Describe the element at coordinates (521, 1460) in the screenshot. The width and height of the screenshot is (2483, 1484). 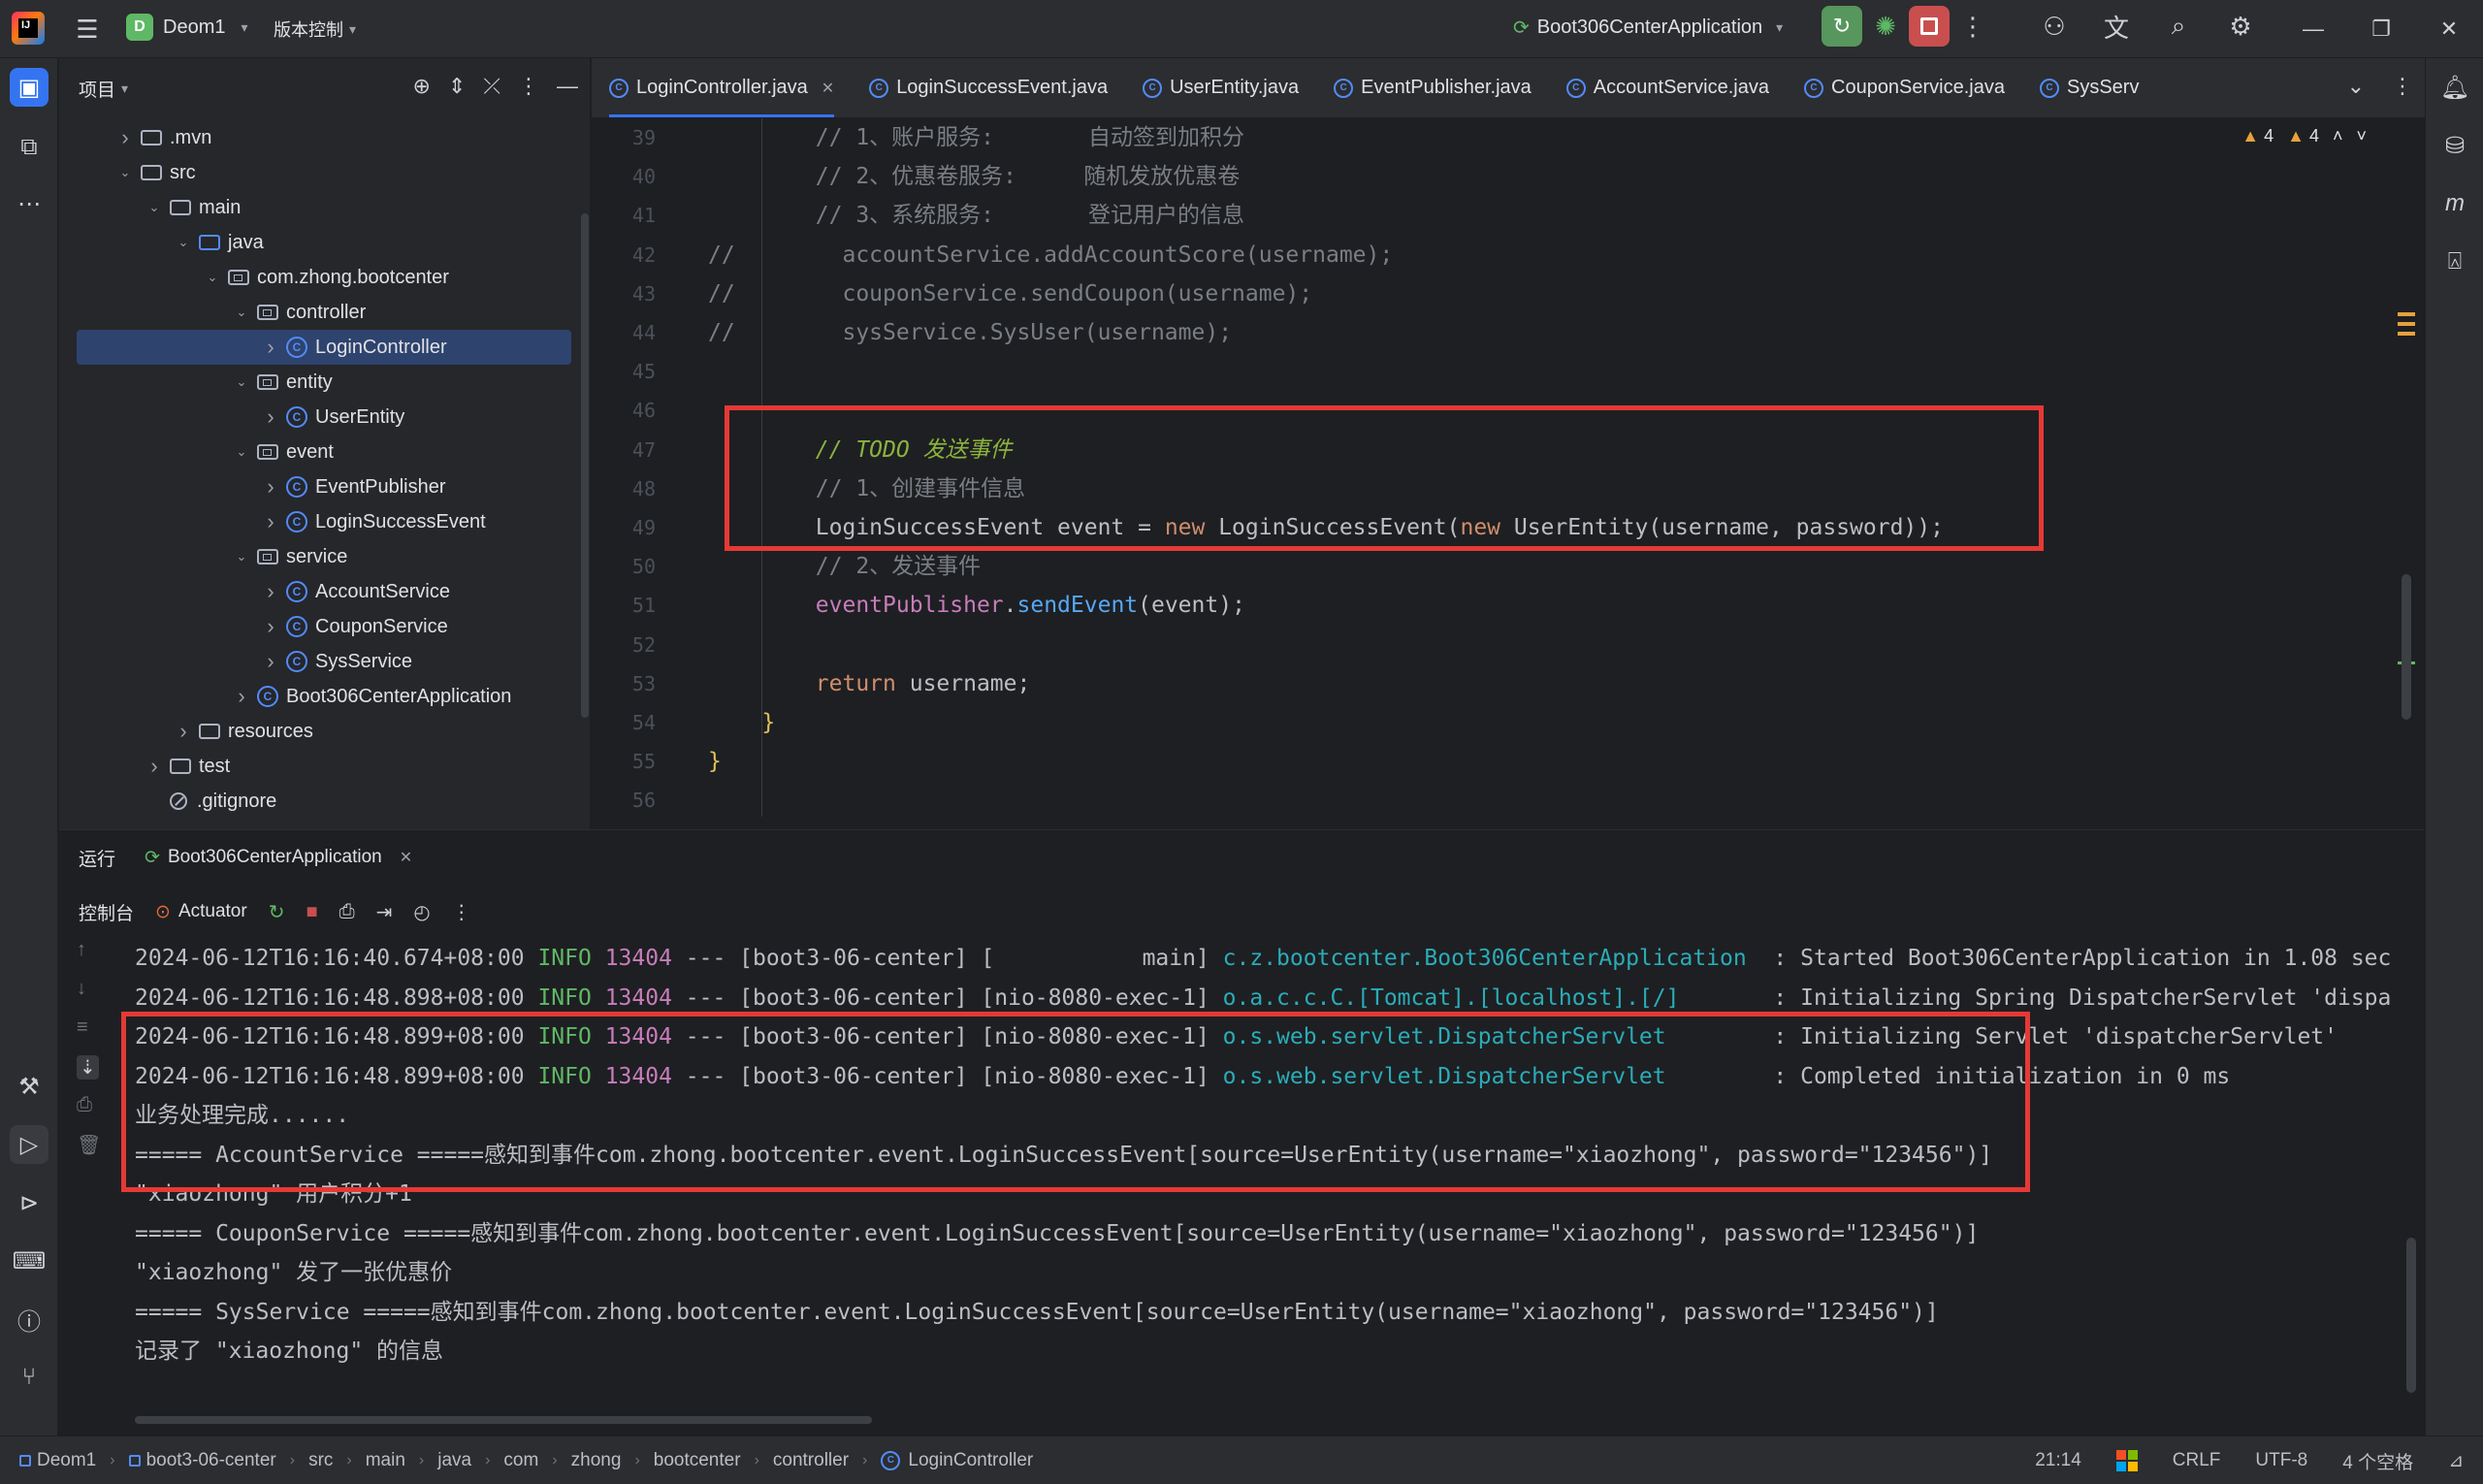
I see `breadcrumb-item: com` at that location.